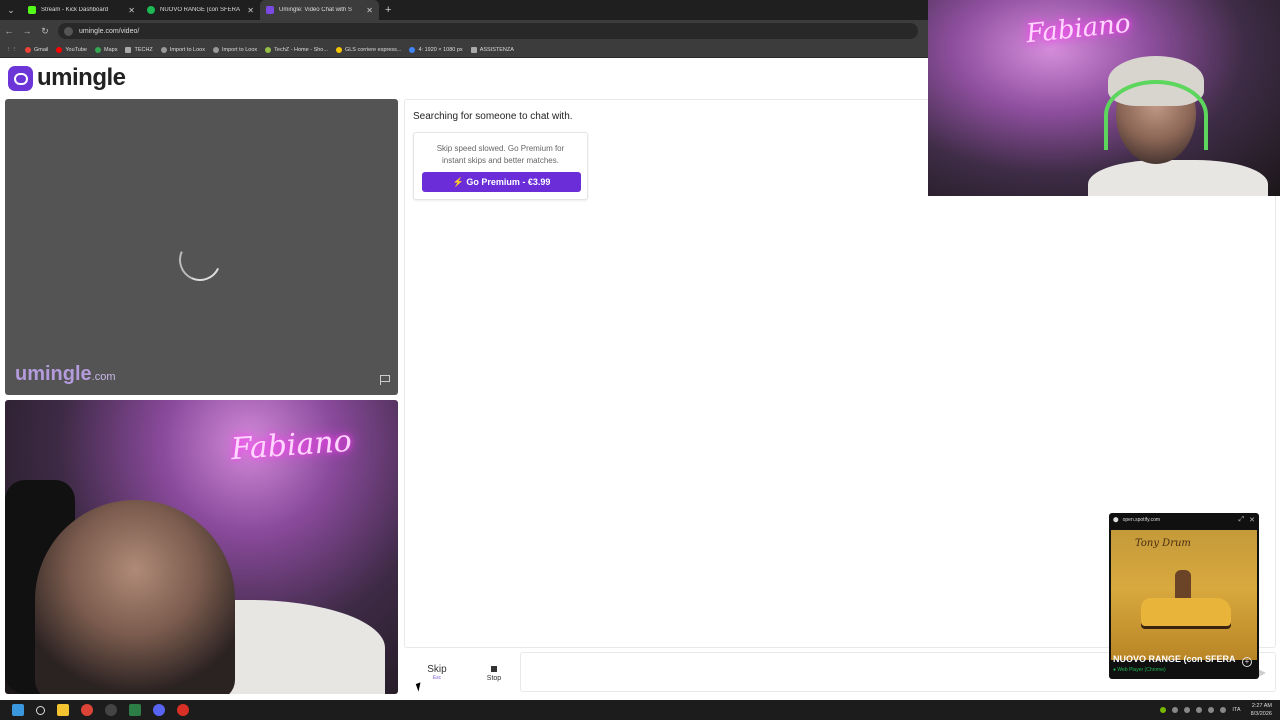 The height and width of the screenshot is (720, 1280). Describe the element at coordinates (1163, 543) in the screenshot. I see `album-signature: Tony Drum` at that location.